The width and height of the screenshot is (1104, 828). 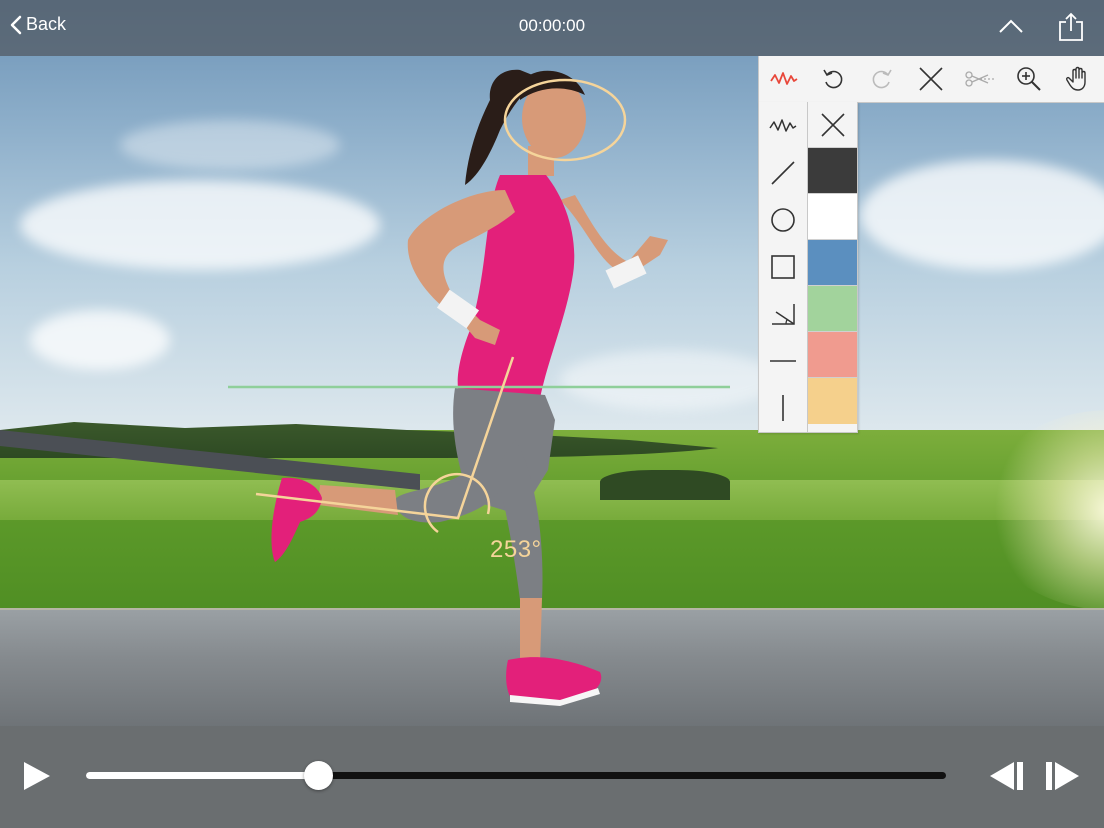 I want to click on share-icon, so click(x=1071, y=26).